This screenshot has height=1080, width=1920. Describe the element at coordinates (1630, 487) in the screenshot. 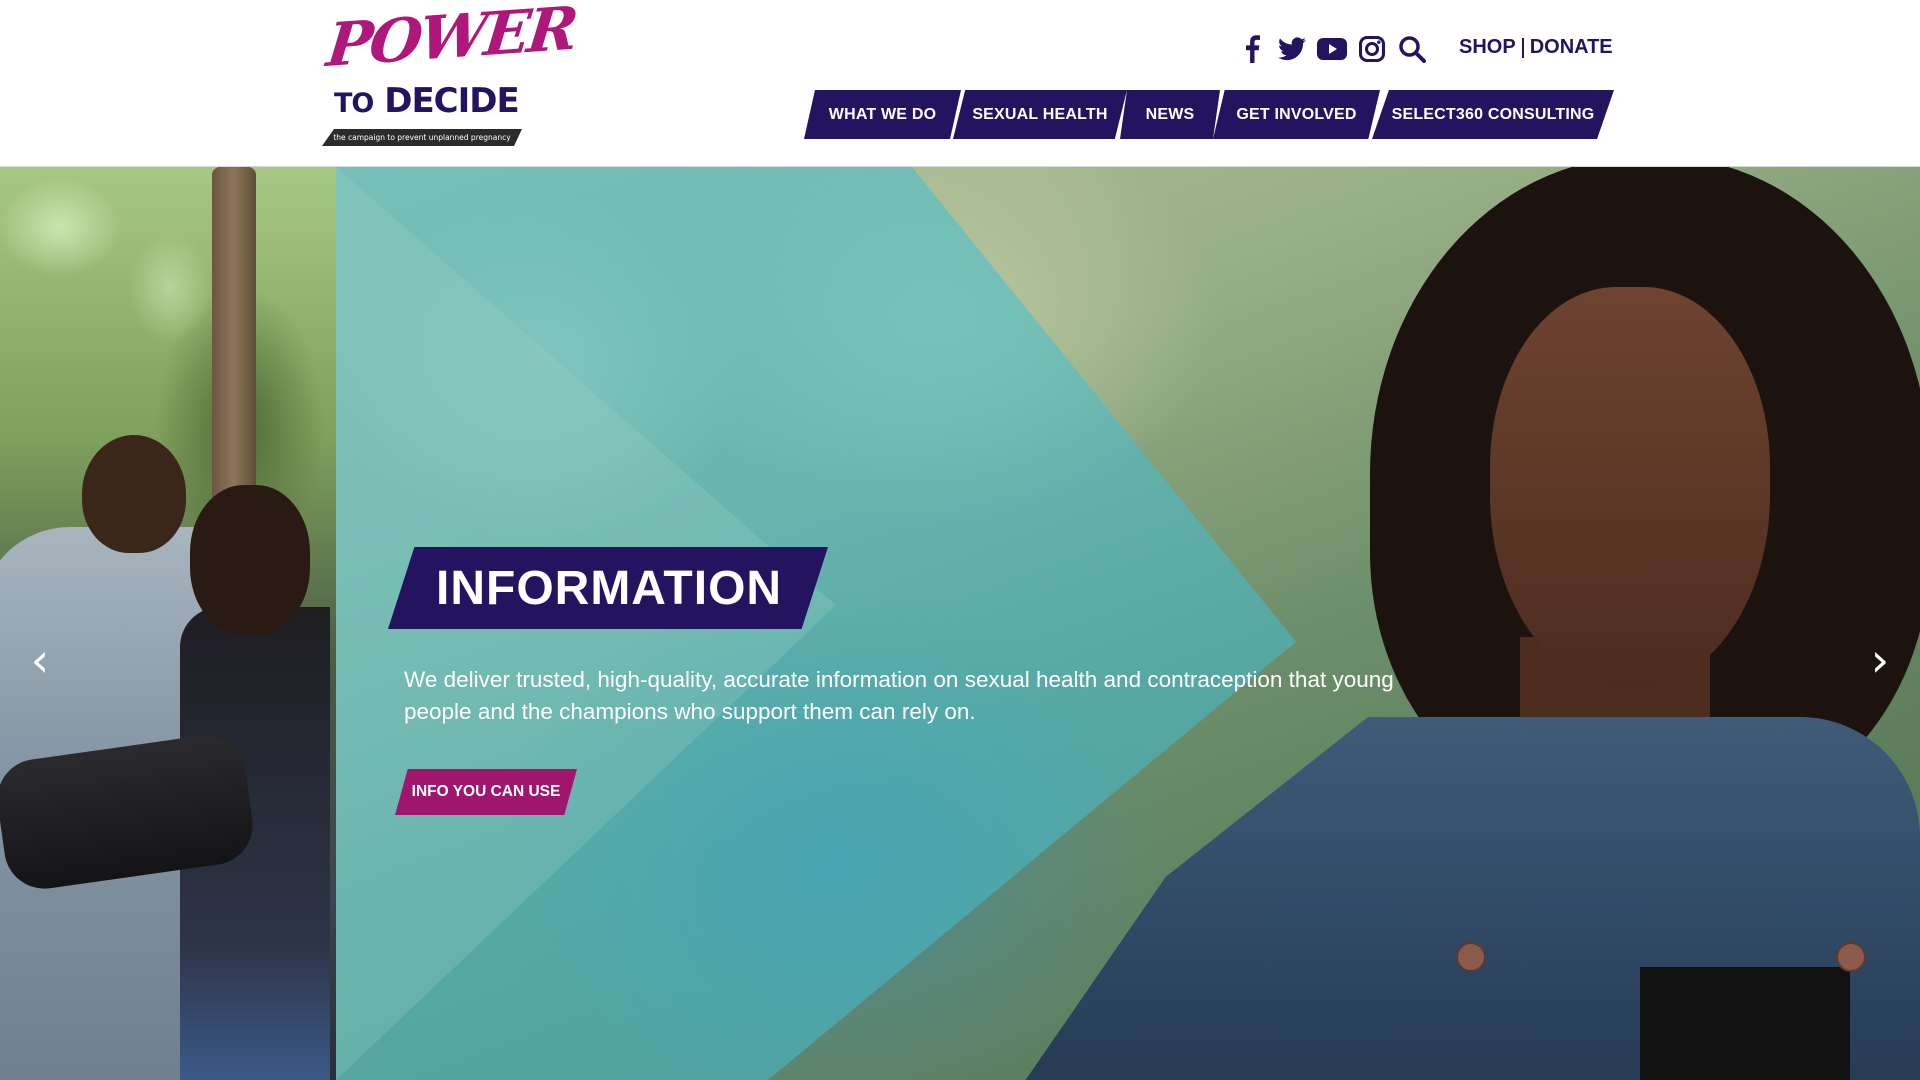

I see `portrait-face` at that location.